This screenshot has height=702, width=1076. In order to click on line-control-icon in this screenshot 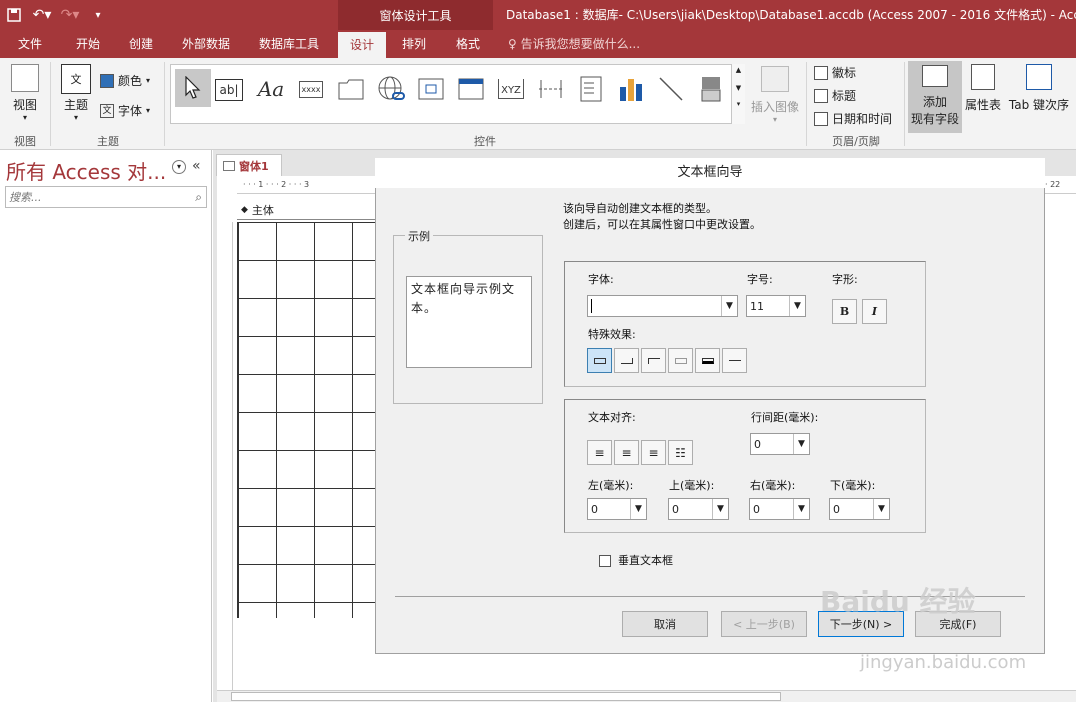, I will do `click(671, 89)`.